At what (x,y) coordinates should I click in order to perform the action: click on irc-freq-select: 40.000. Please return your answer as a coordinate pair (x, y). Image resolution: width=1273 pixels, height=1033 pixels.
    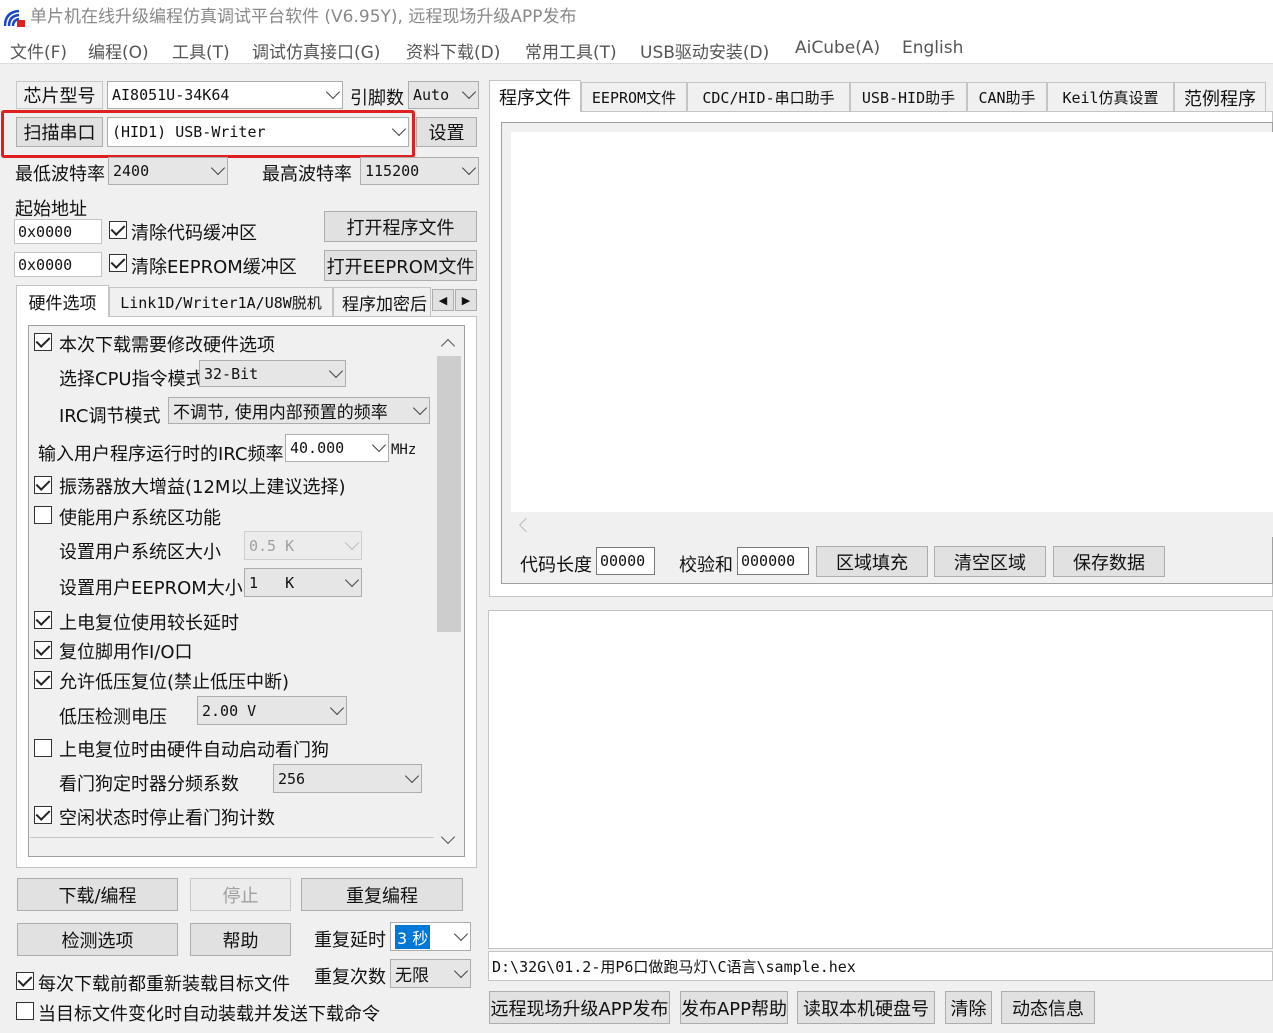
    Looking at the image, I should click on (337, 448).